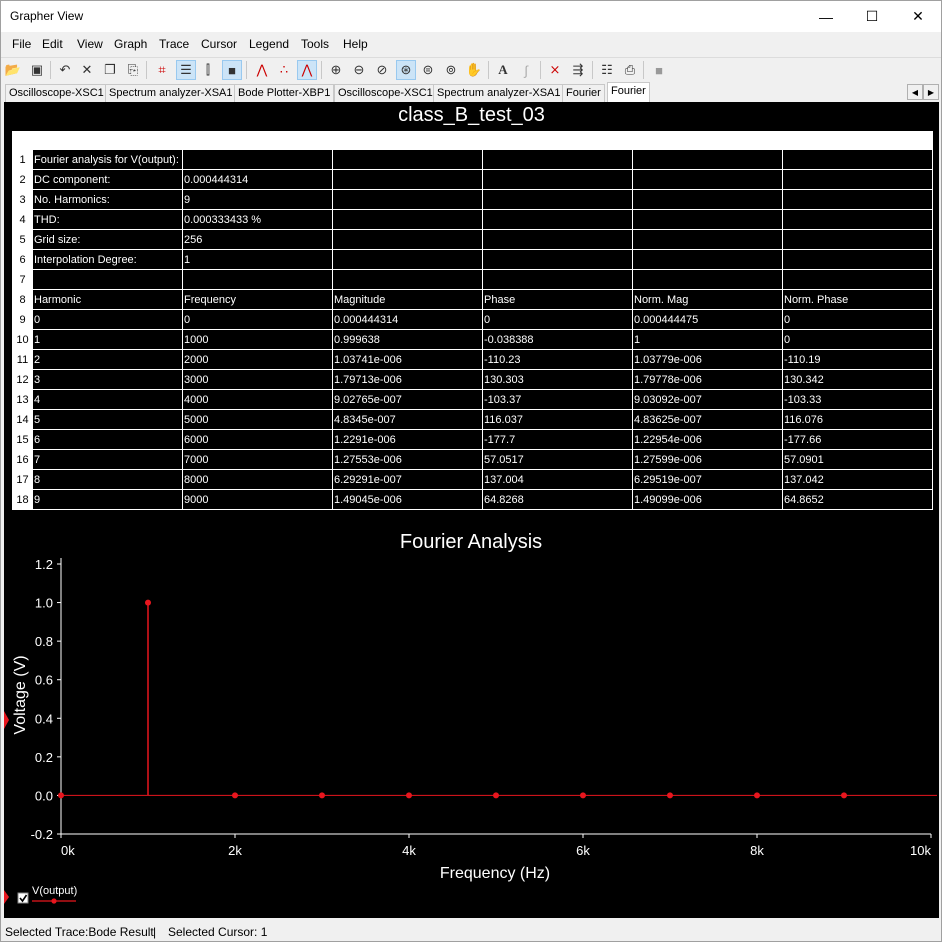 The image size is (942, 942). I want to click on y-axis-label: Voltage (V), so click(20, 694).